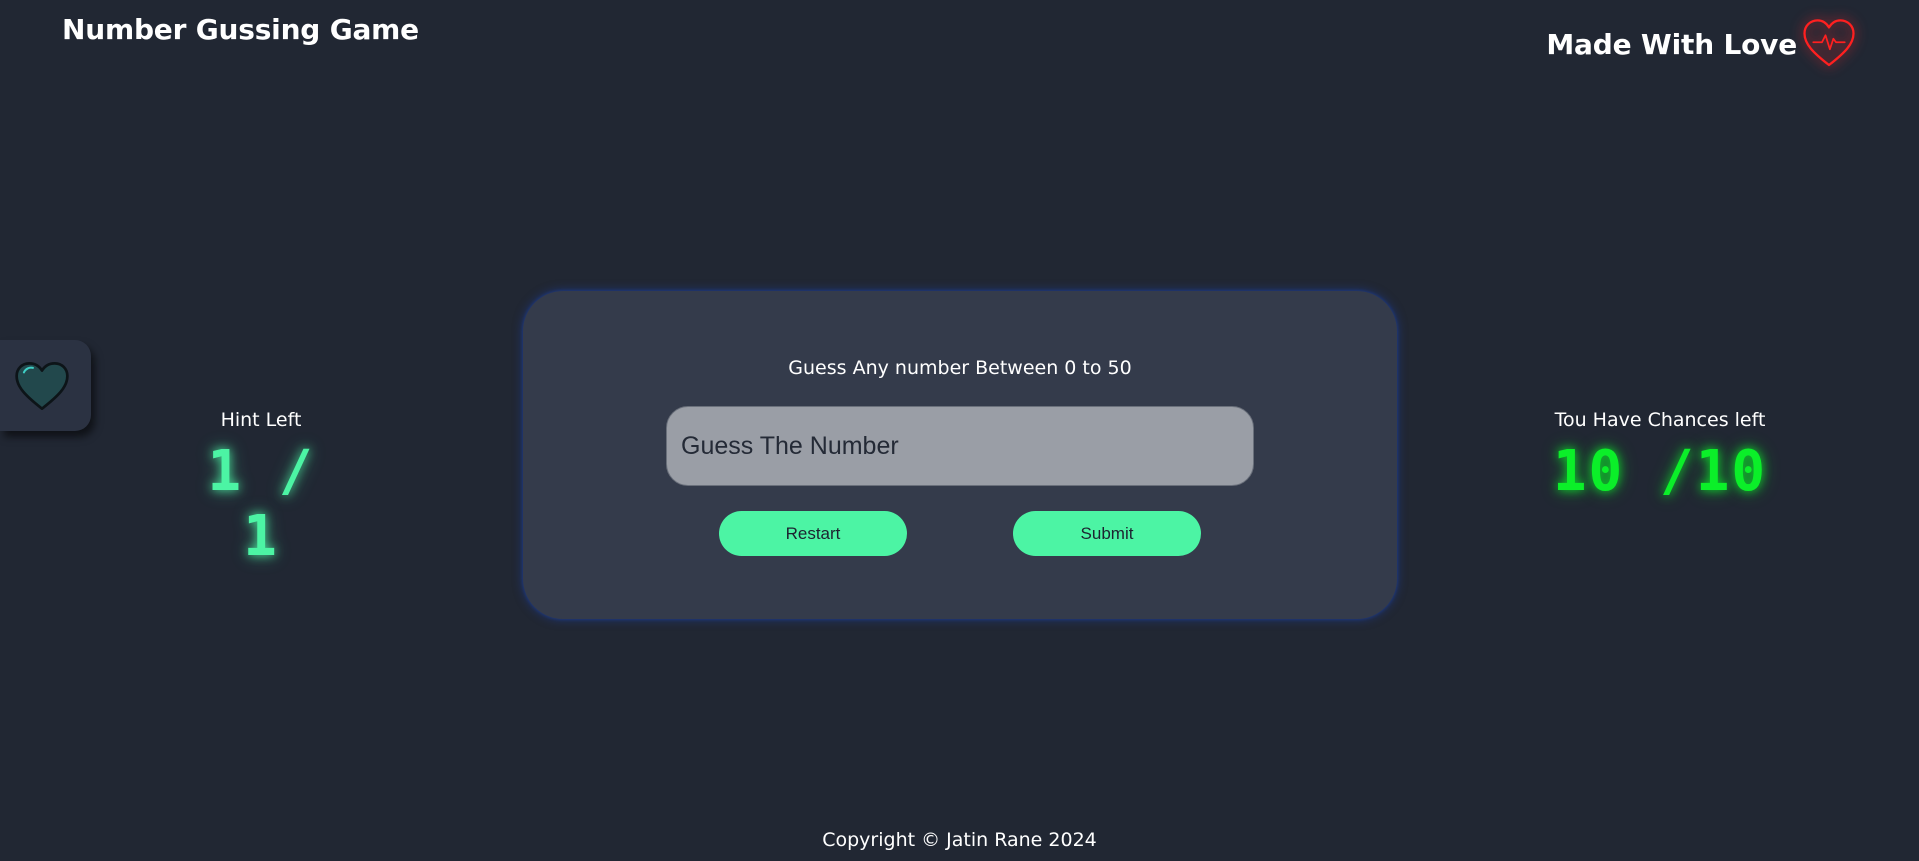 The image size is (1919, 861). I want to click on hints-value: 1 / 1, so click(261, 504).